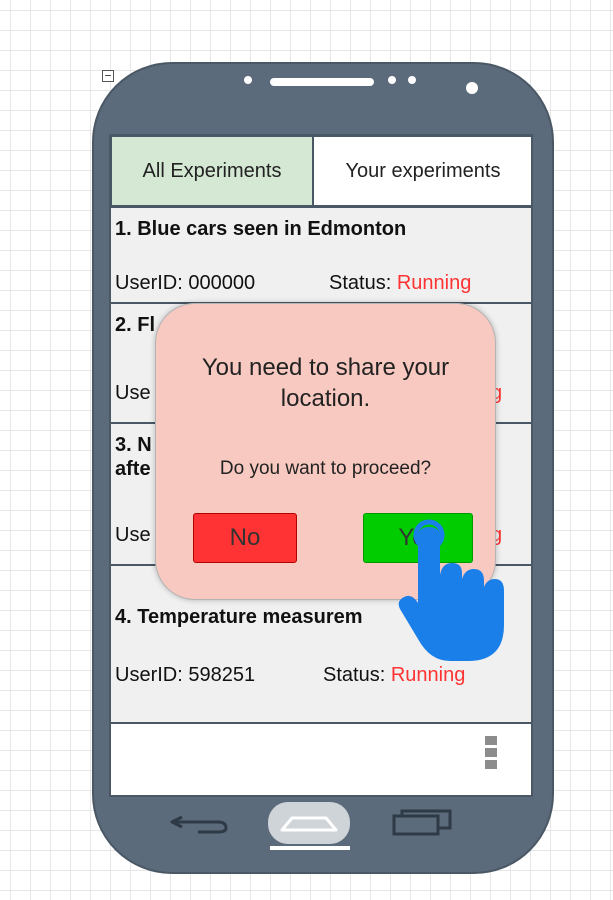  I want to click on no-button: No, so click(245, 538).